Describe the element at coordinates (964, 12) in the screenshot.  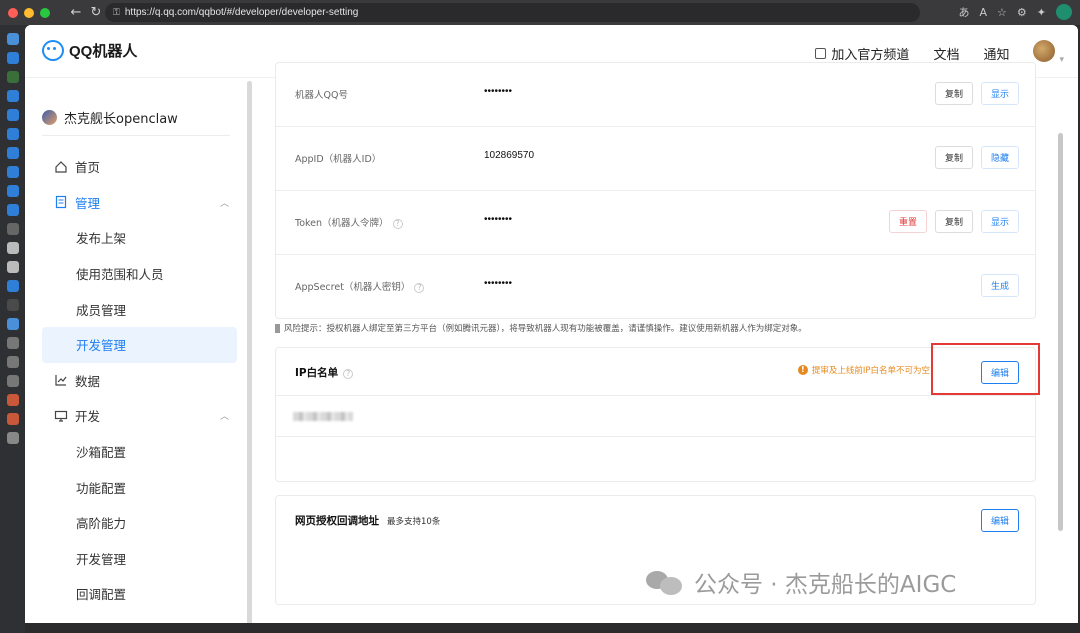
I see `translate-icon: あ` at that location.